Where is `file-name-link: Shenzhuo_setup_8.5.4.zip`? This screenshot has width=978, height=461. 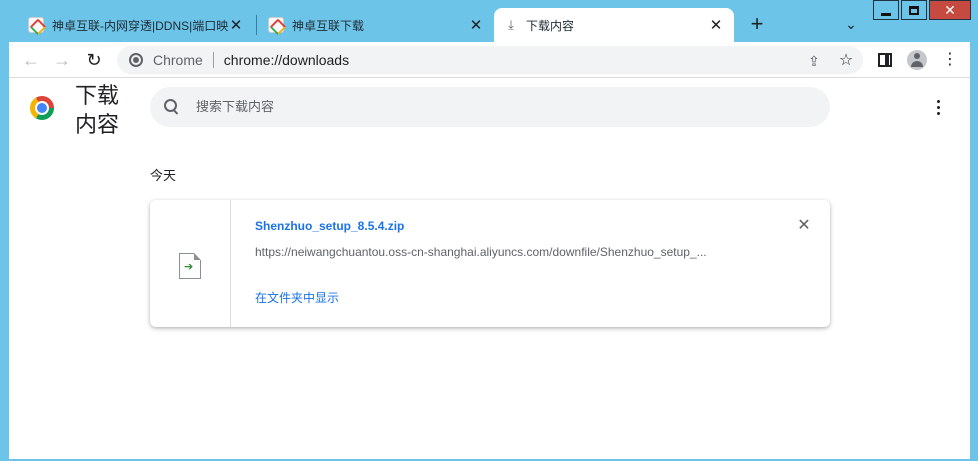 file-name-link: Shenzhuo_setup_8.5.4.zip is located at coordinates (329, 226).